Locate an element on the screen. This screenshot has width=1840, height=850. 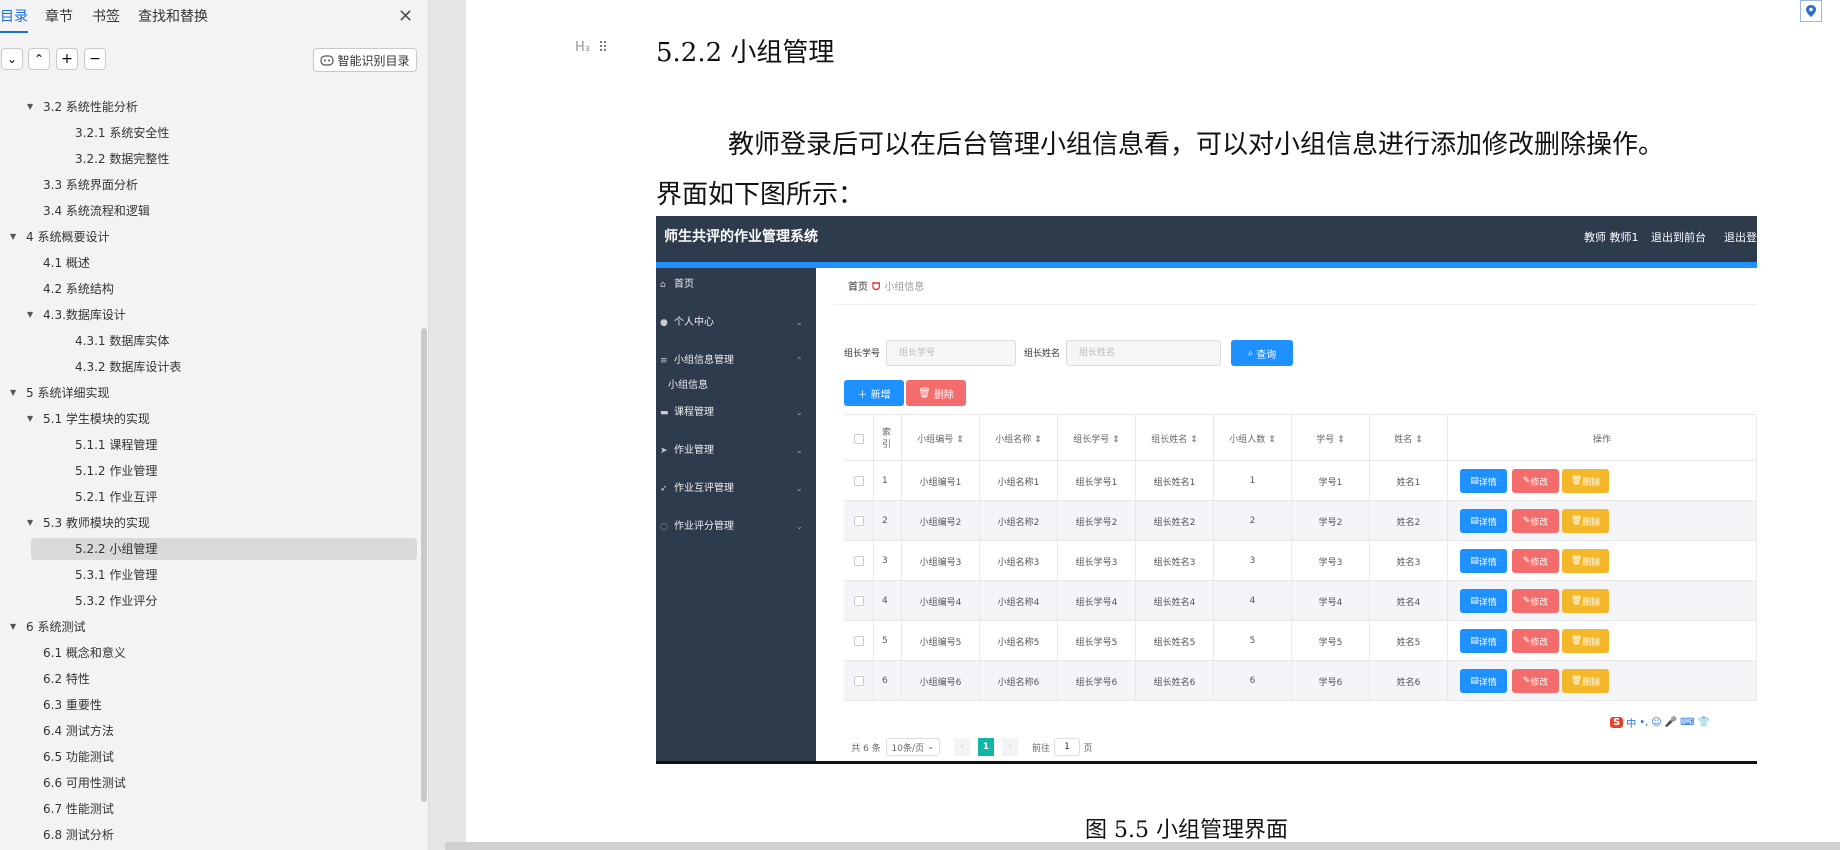
pin-glyph is located at coordinates (1811, 11).